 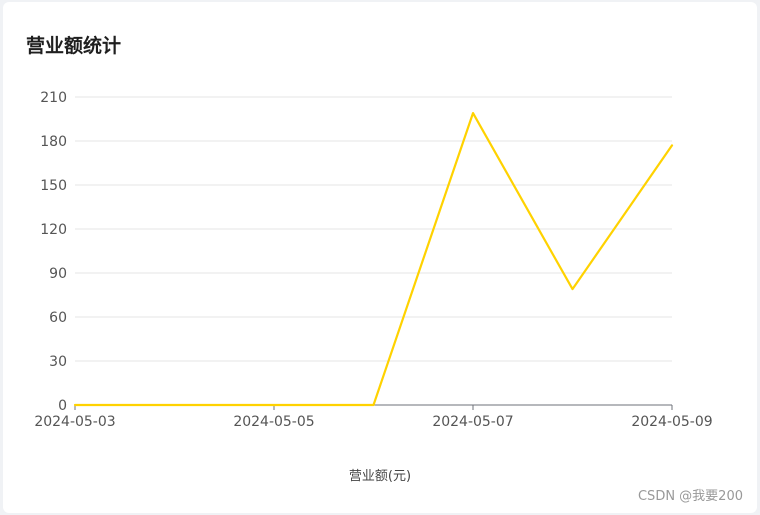 I want to click on legend-item-label: 营业额(元), so click(x=380, y=476).